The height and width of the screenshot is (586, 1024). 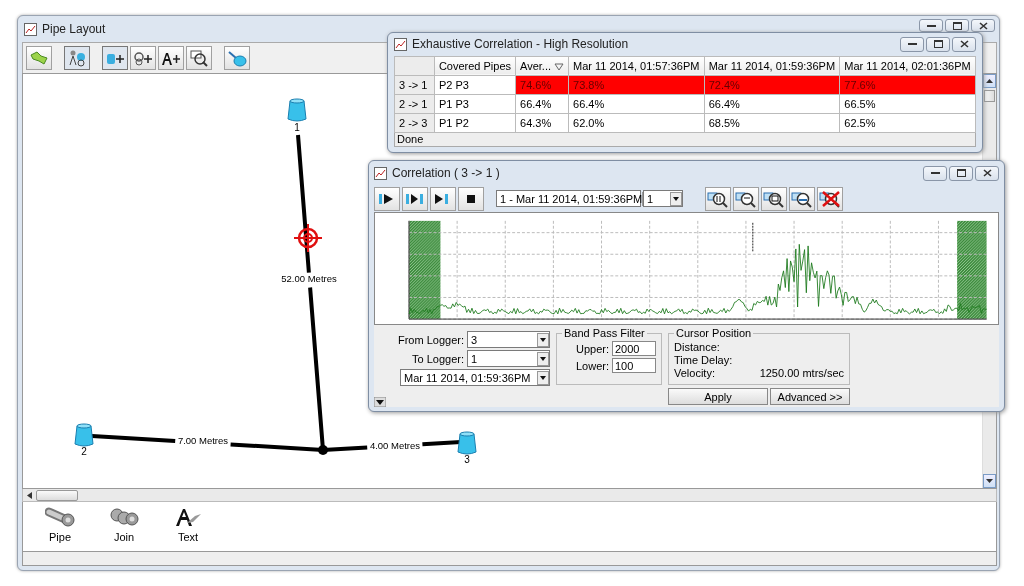 I want to click on scroll-up-button, so click(x=989, y=81).